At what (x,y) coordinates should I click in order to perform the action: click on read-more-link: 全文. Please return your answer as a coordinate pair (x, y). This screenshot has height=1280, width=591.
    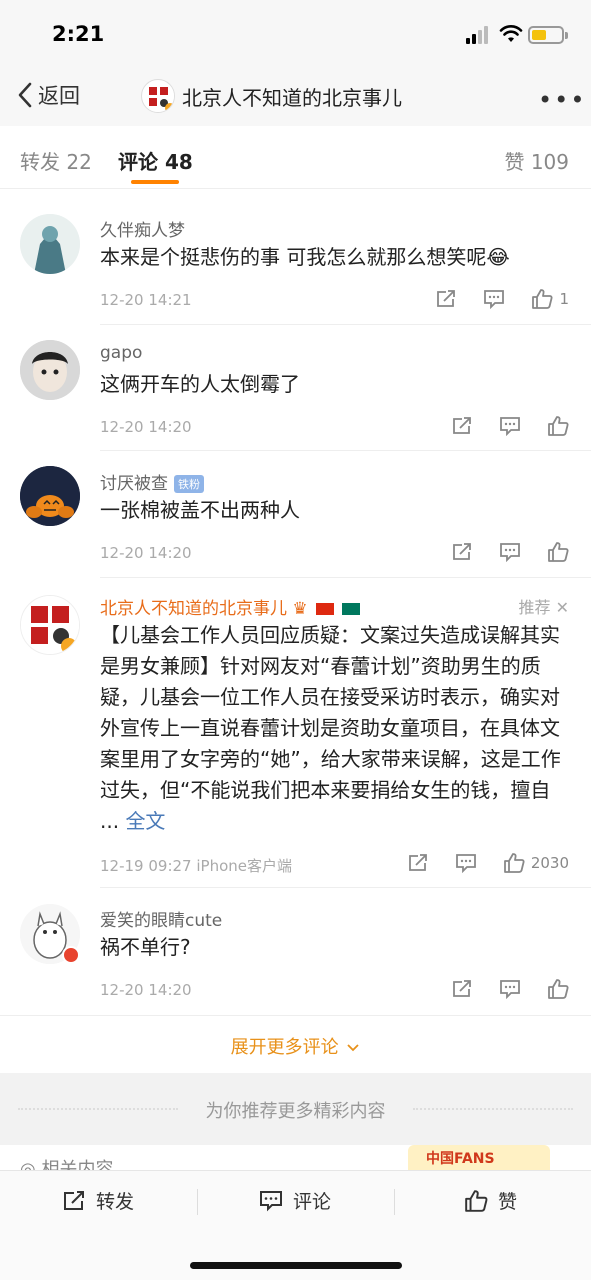
    Looking at the image, I should click on (145, 821).